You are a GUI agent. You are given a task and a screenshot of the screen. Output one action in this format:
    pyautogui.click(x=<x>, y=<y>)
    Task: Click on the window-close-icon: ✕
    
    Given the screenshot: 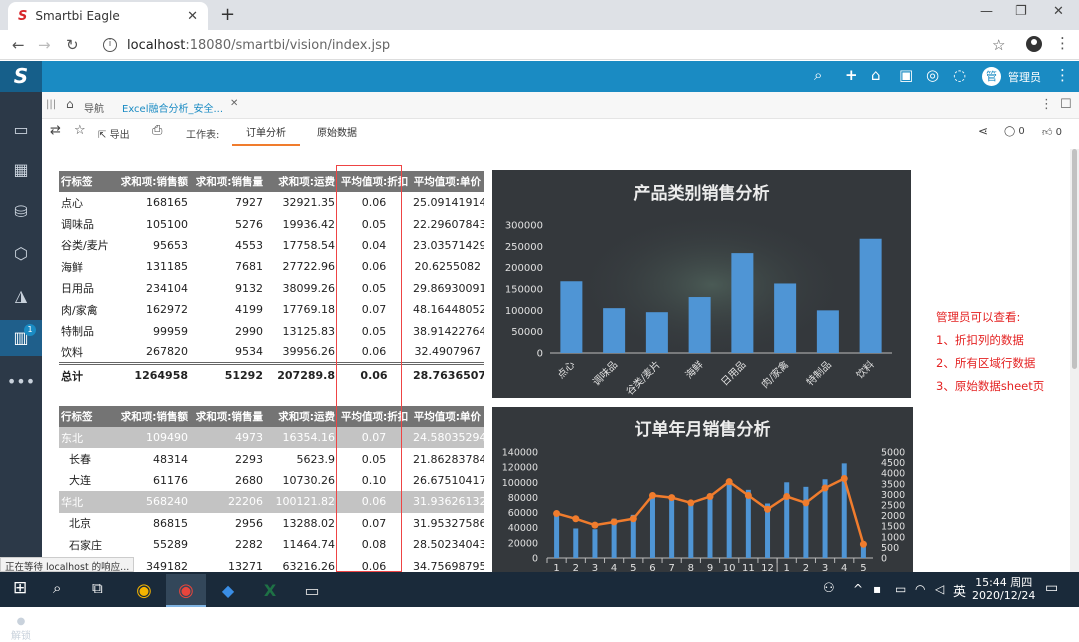 What is the action you would take?
    pyautogui.click(x=1058, y=11)
    